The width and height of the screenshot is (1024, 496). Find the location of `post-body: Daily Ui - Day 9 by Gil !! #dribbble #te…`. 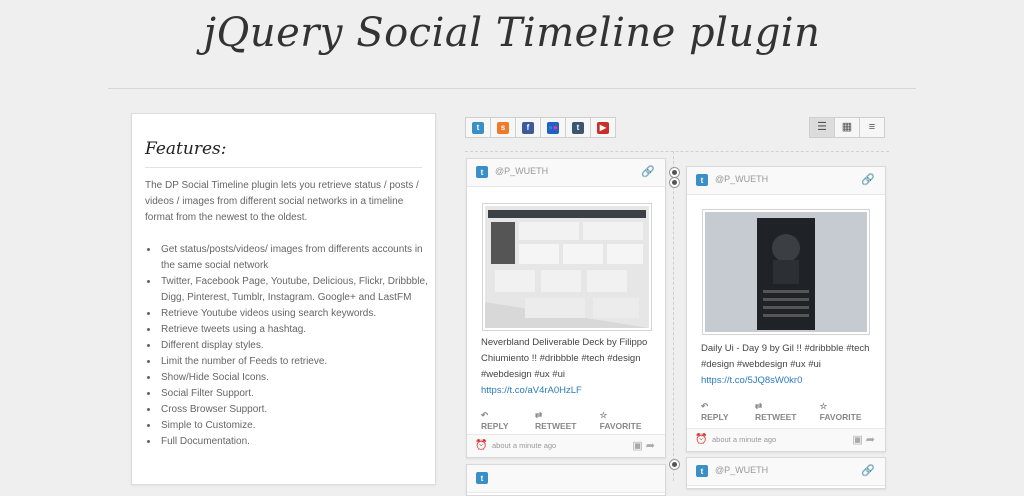

post-body: Daily Ui - Day 9 by Gil !! #dribbble #te… is located at coordinates (785, 356).